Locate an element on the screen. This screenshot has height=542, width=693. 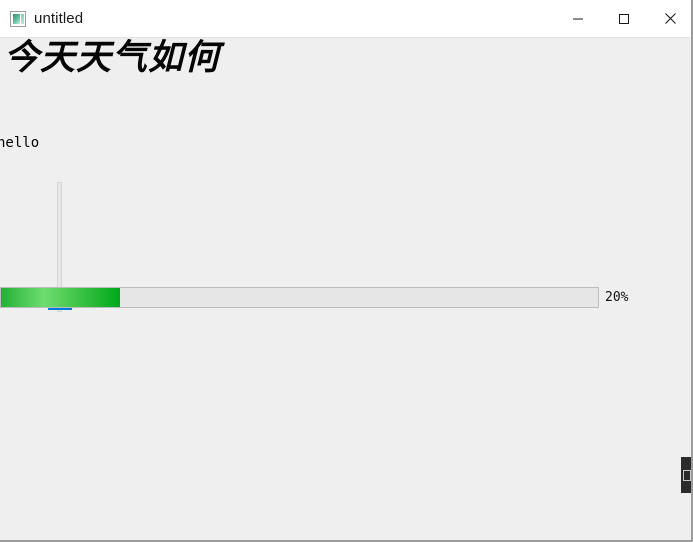
window-controls is located at coordinates (623, 19).